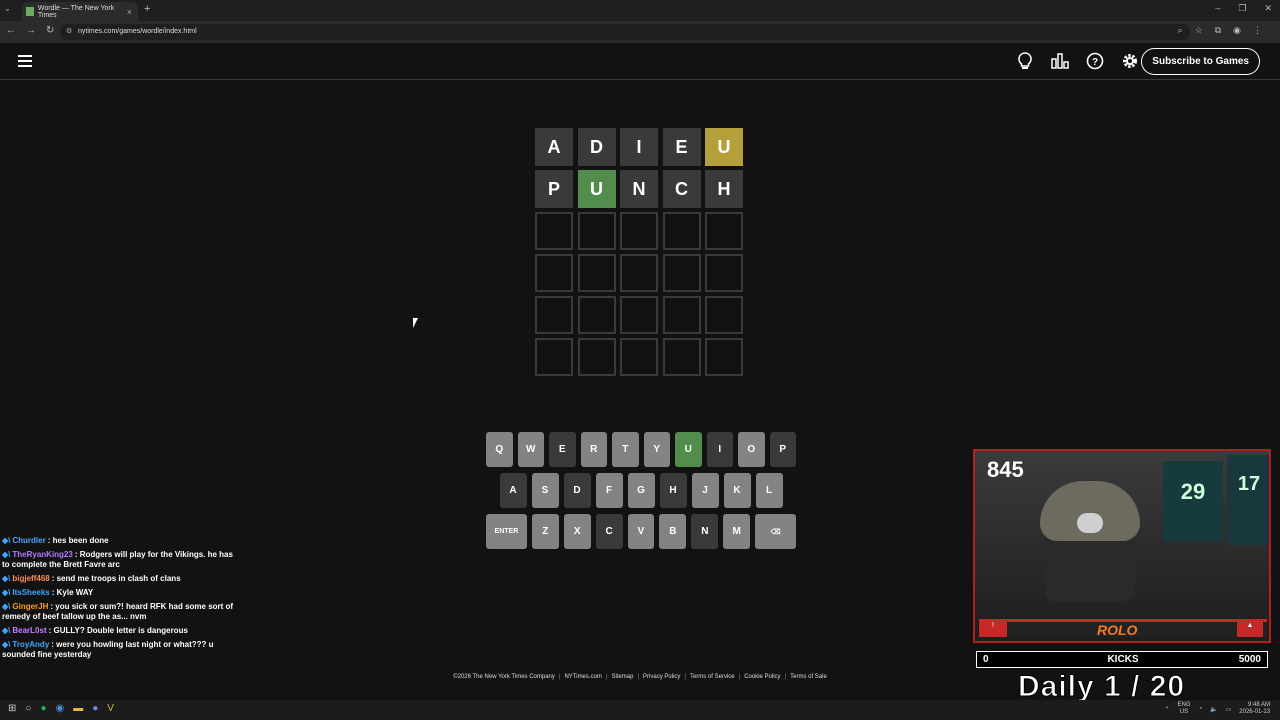 The image size is (1280, 720). I want to click on key-n: N, so click(705, 531).